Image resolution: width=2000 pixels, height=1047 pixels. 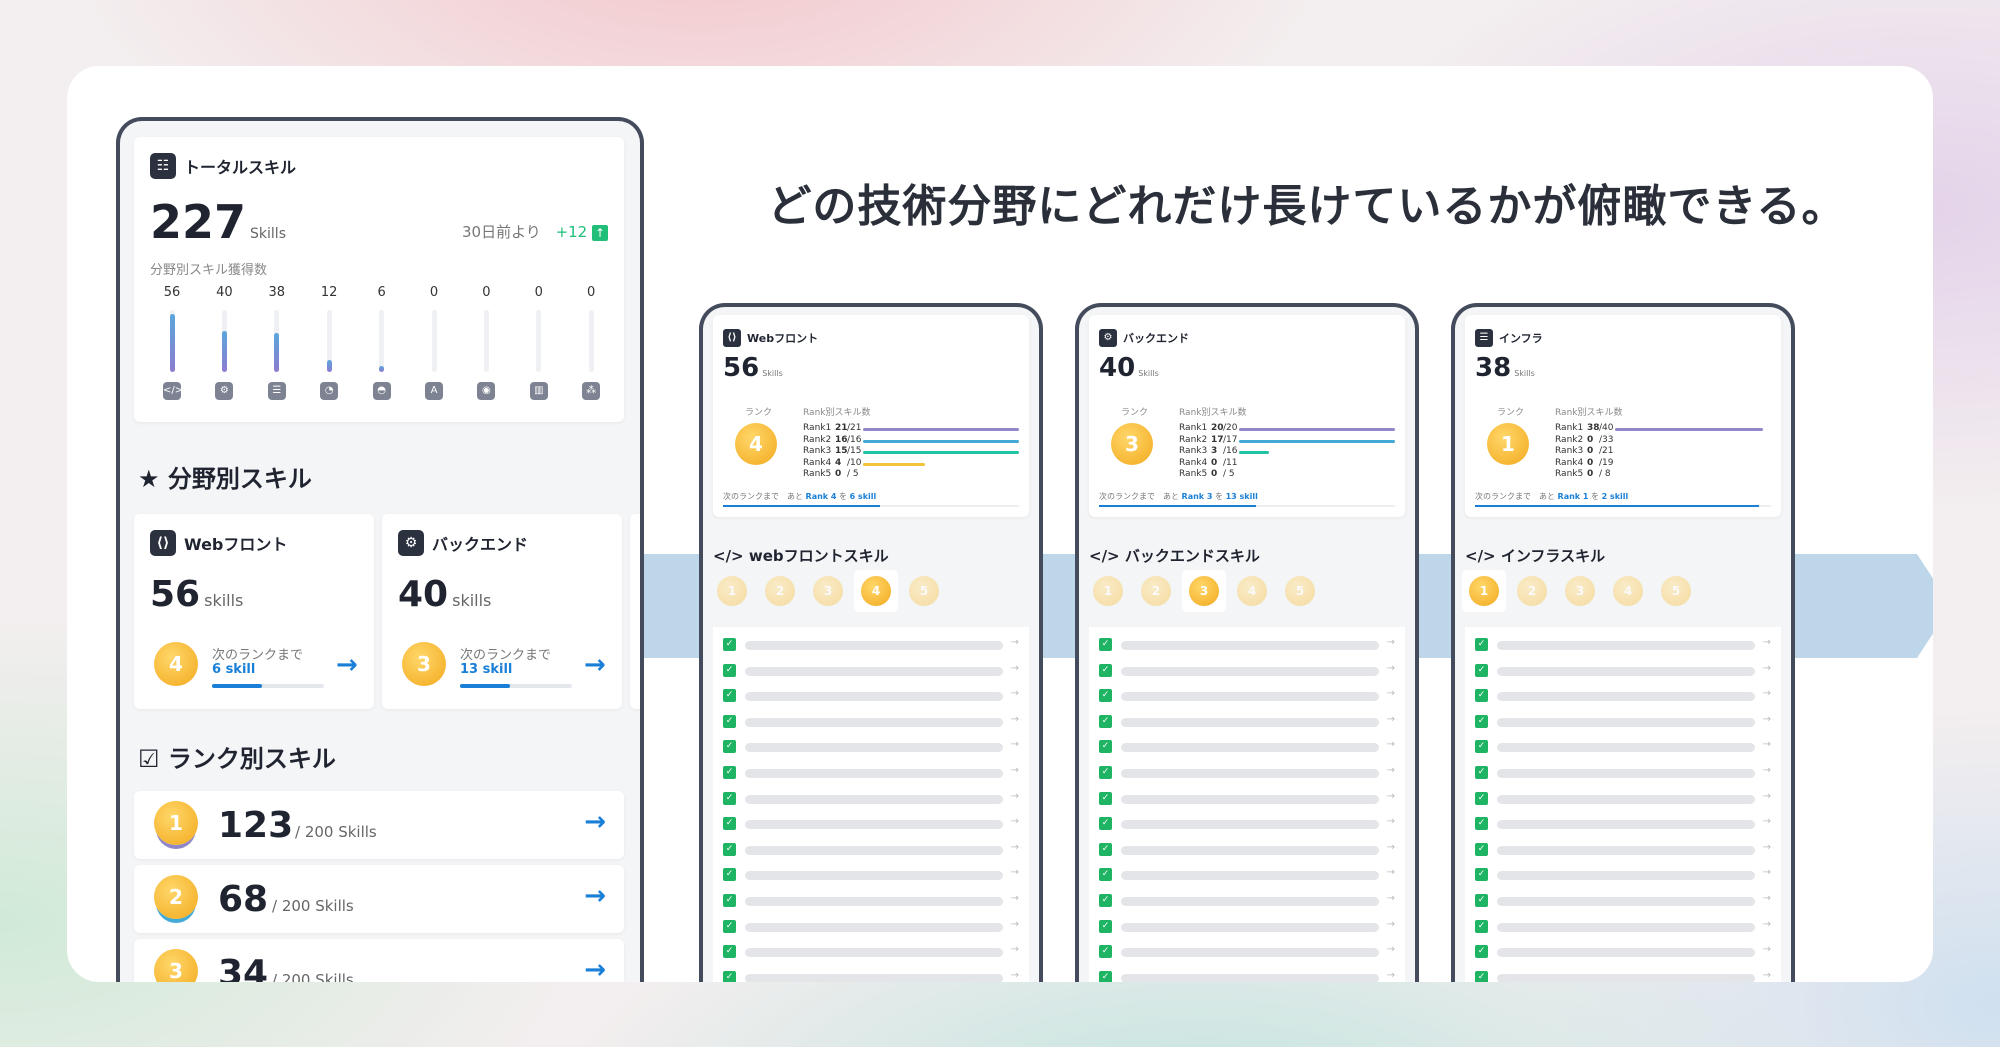 I want to click on field-card-backend: ⚙ バックエンド 40 skills 3 次のランクまで 13 skill →, so click(x=502, y=611).